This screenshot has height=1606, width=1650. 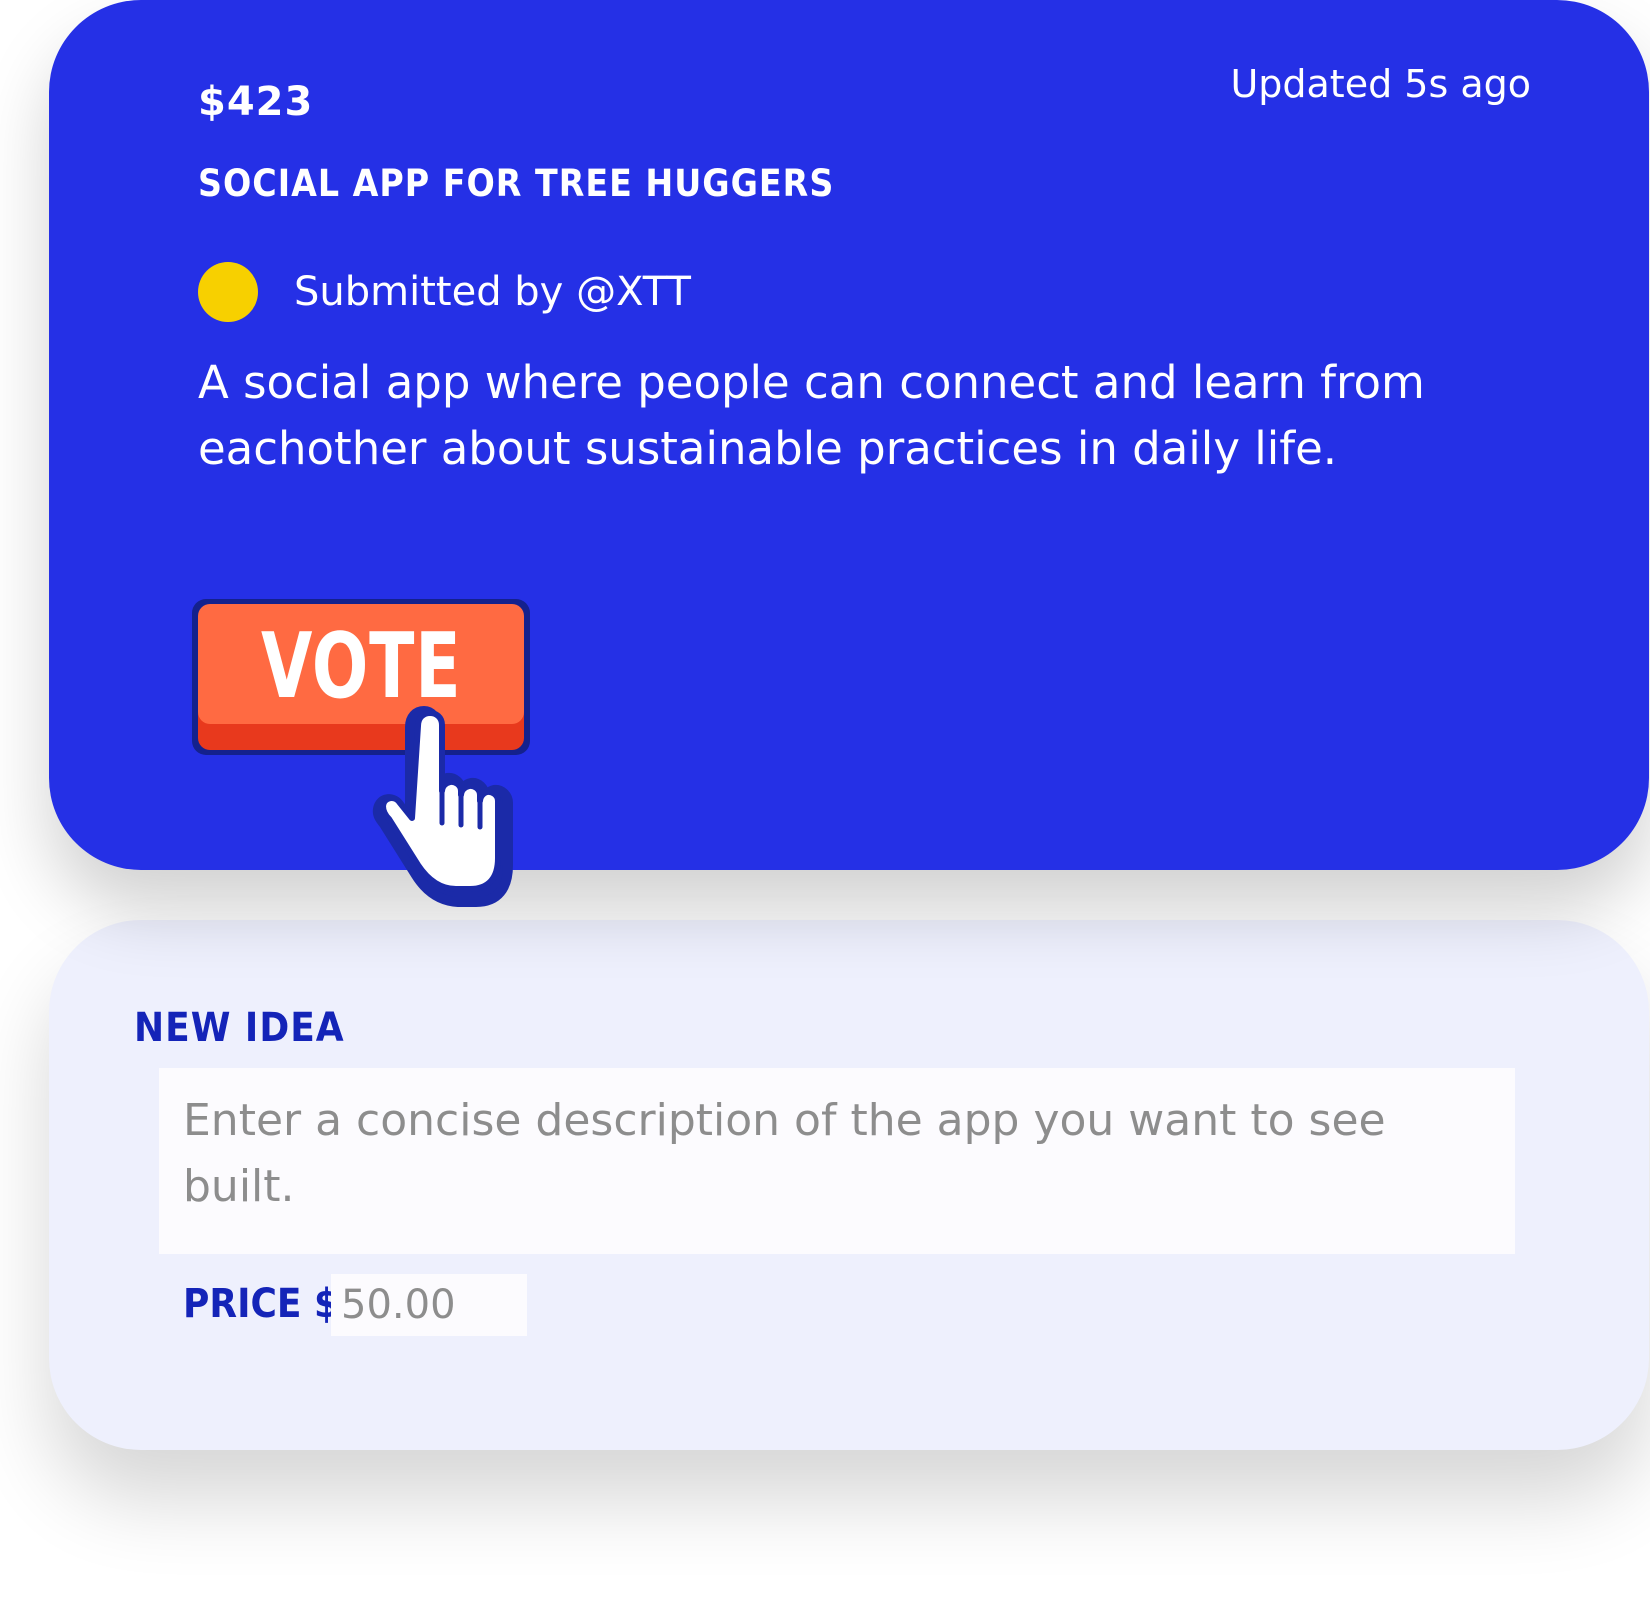 I want to click on idea-price: $423, so click(x=256, y=102).